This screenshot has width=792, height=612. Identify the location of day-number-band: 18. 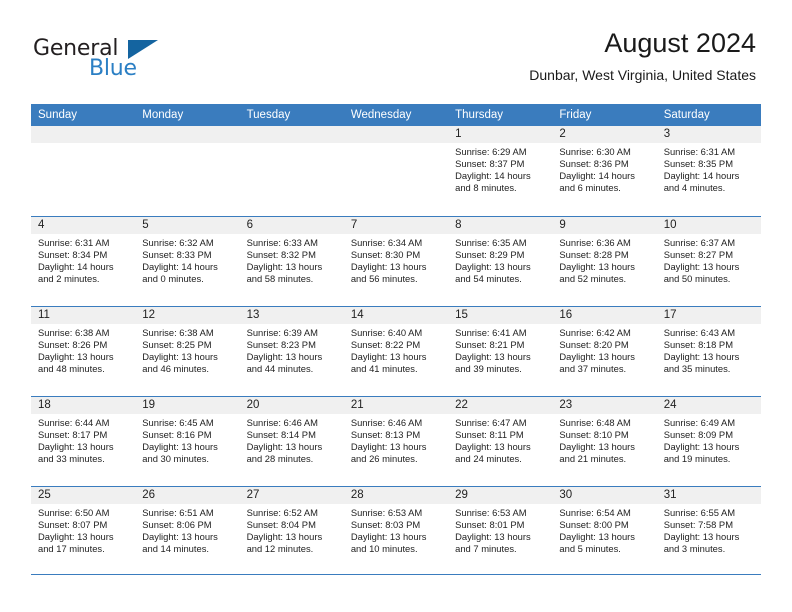
(83, 405).